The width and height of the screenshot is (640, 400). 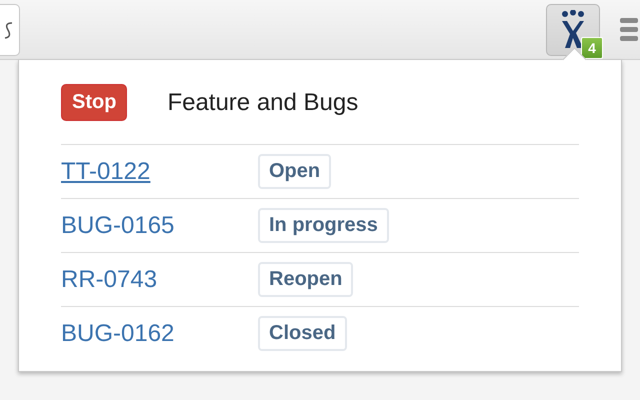 What do you see at coordinates (159, 280) in the screenshot?
I see `issue-link: RR-0743` at bounding box center [159, 280].